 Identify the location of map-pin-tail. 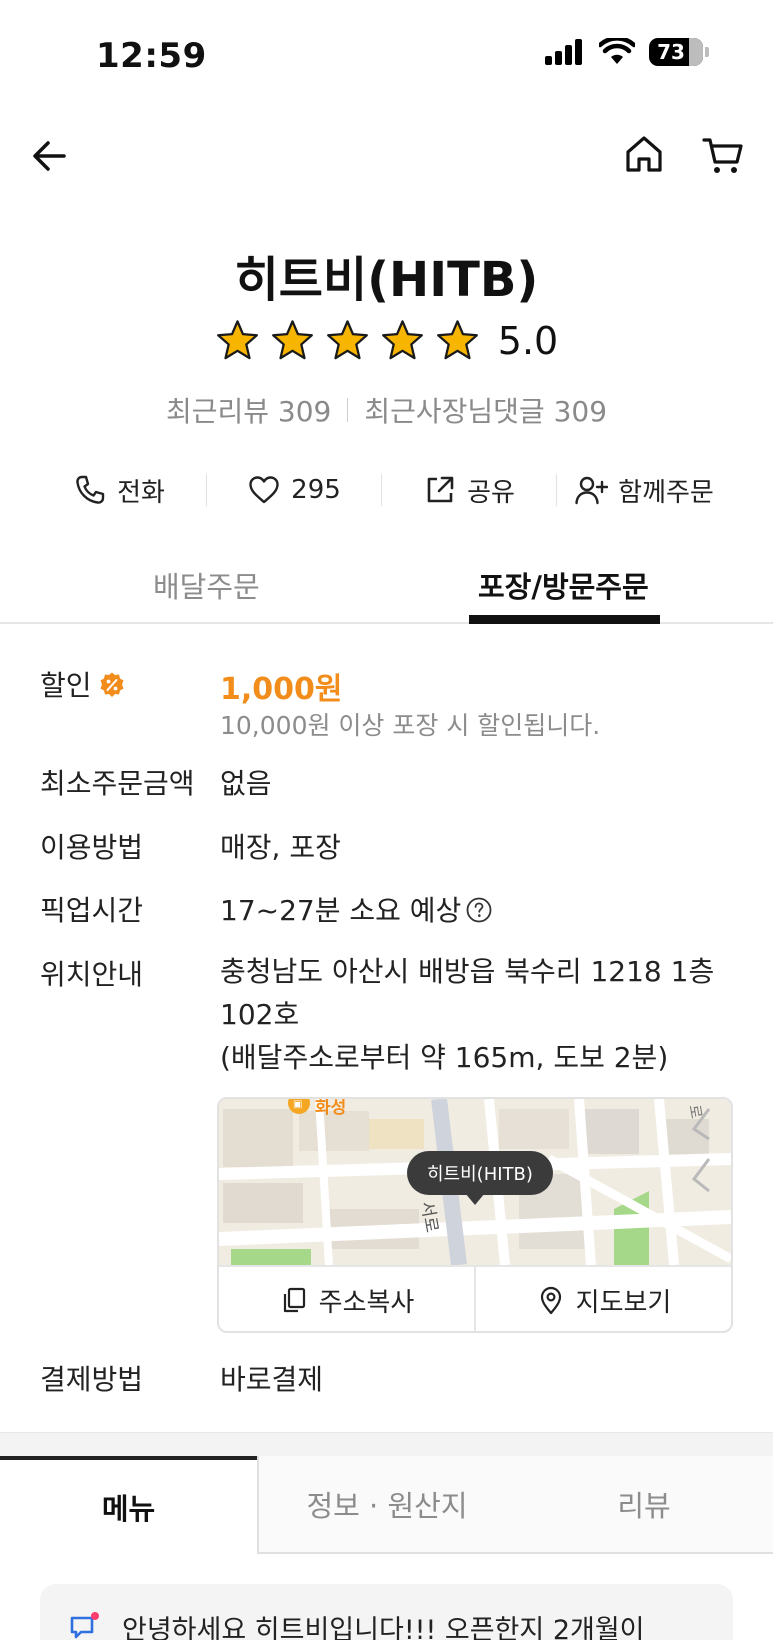
(475, 1199).